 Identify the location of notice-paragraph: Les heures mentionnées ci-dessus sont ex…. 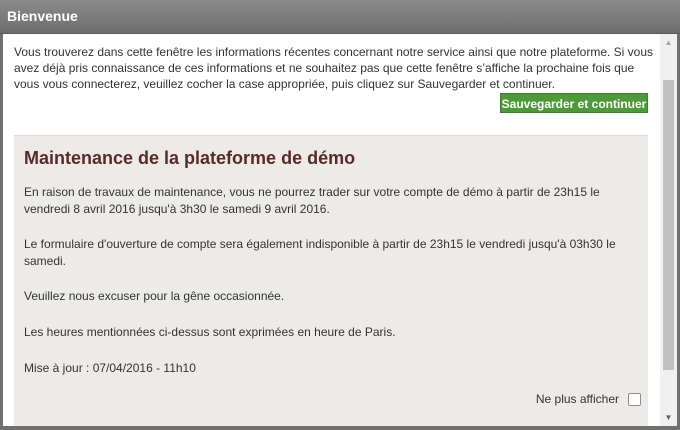
(210, 332).